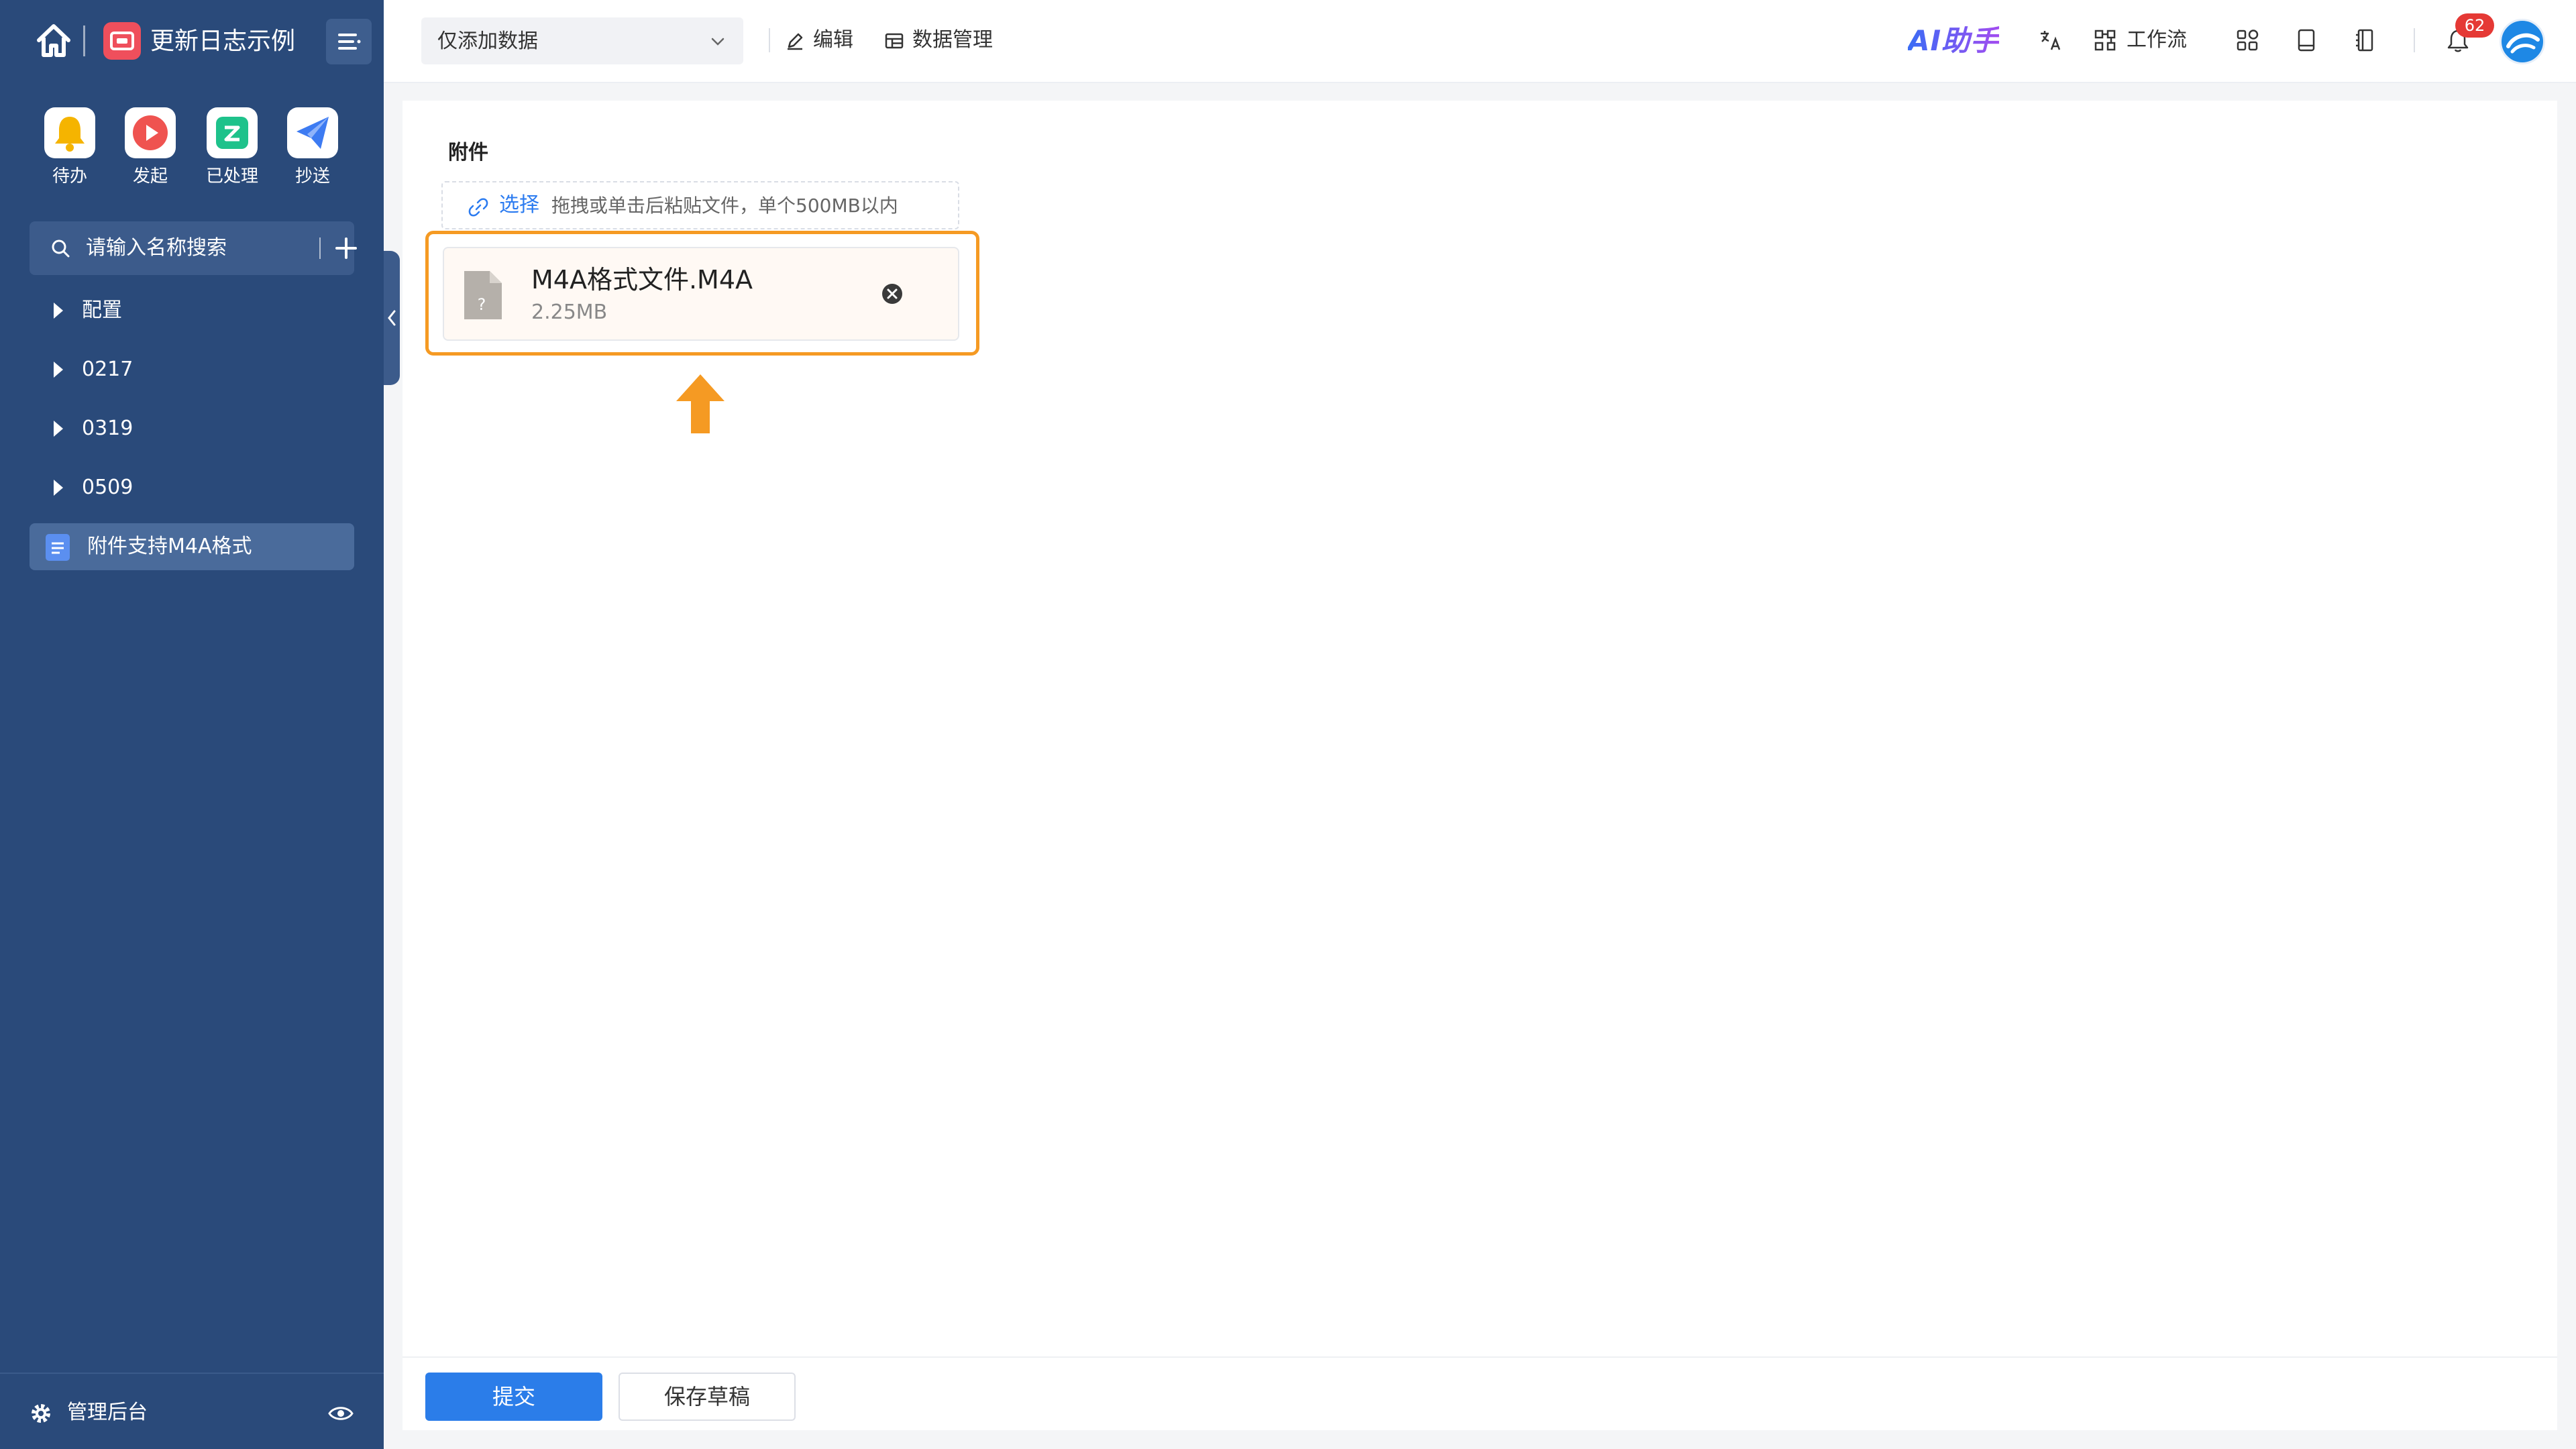 This screenshot has width=2576, height=1449. Describe the element at coordinates (232, 132) in the screenshot. I see `done-icon` at that location.